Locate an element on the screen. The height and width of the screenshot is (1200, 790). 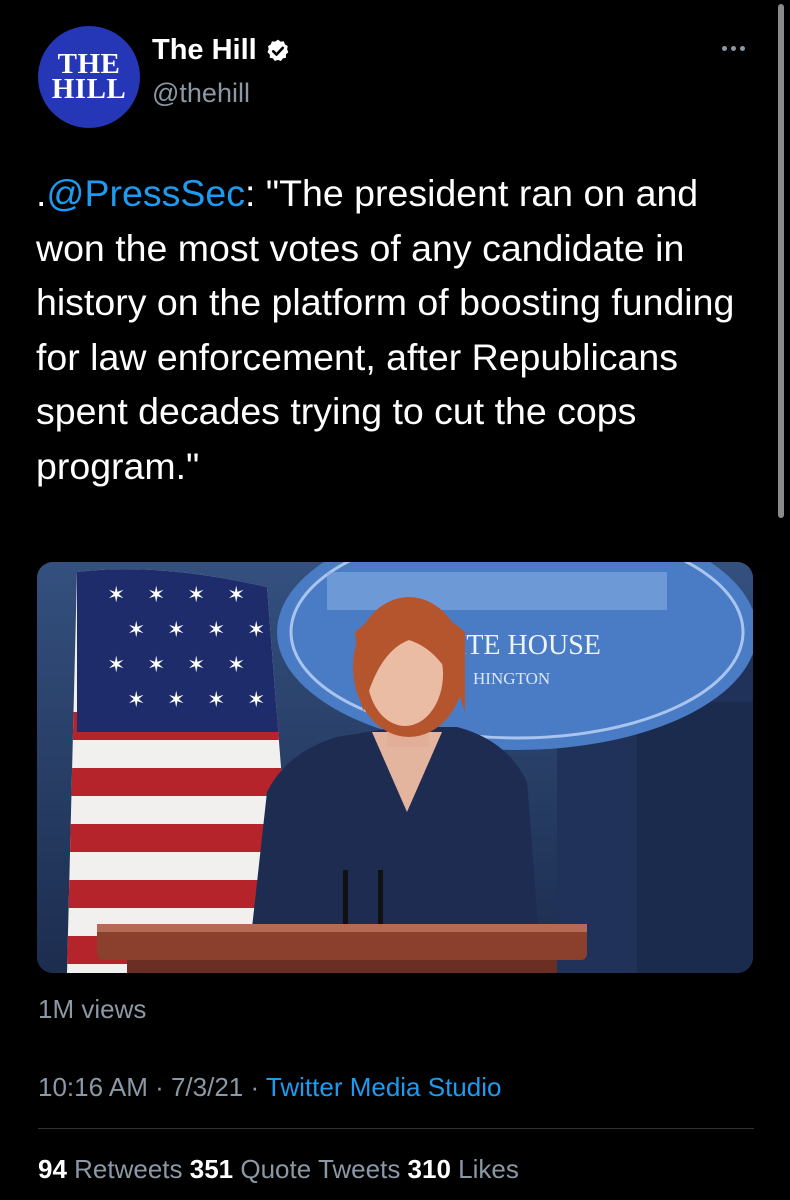
avatar: THE HILL is located at coordinates (89, 77).